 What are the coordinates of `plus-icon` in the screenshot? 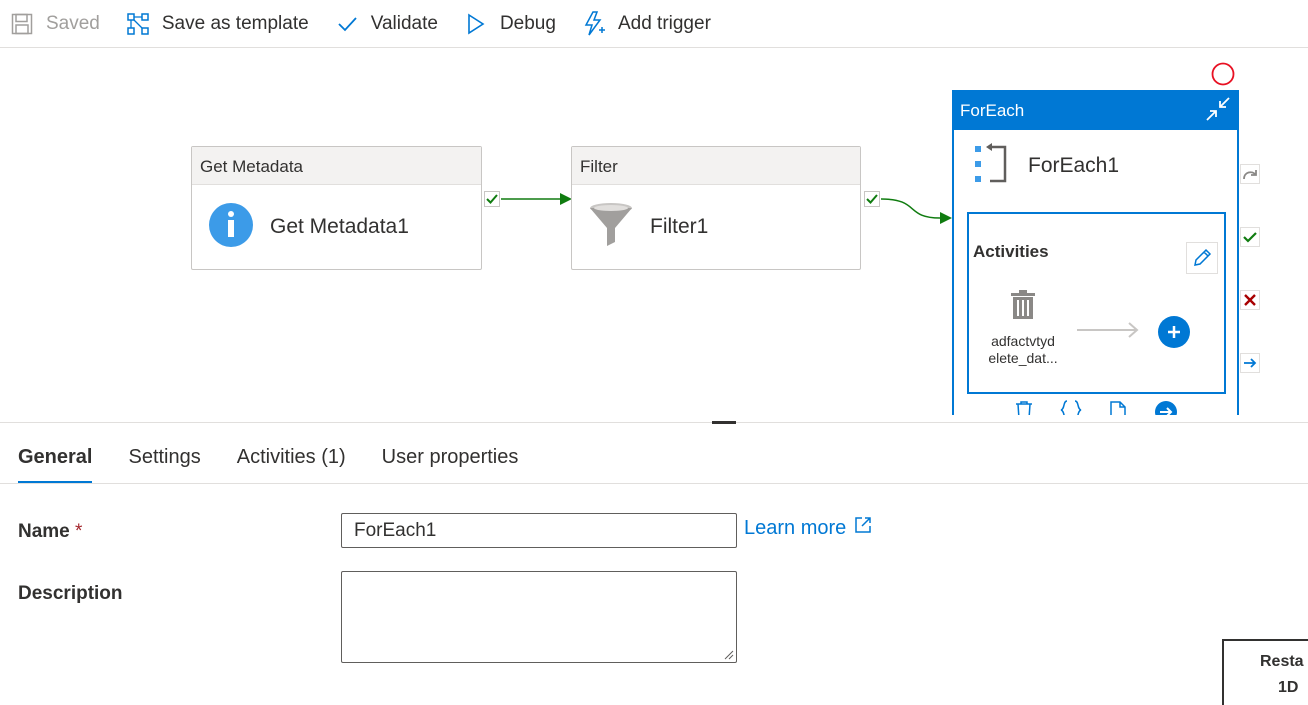 It's located at (1174, 332).